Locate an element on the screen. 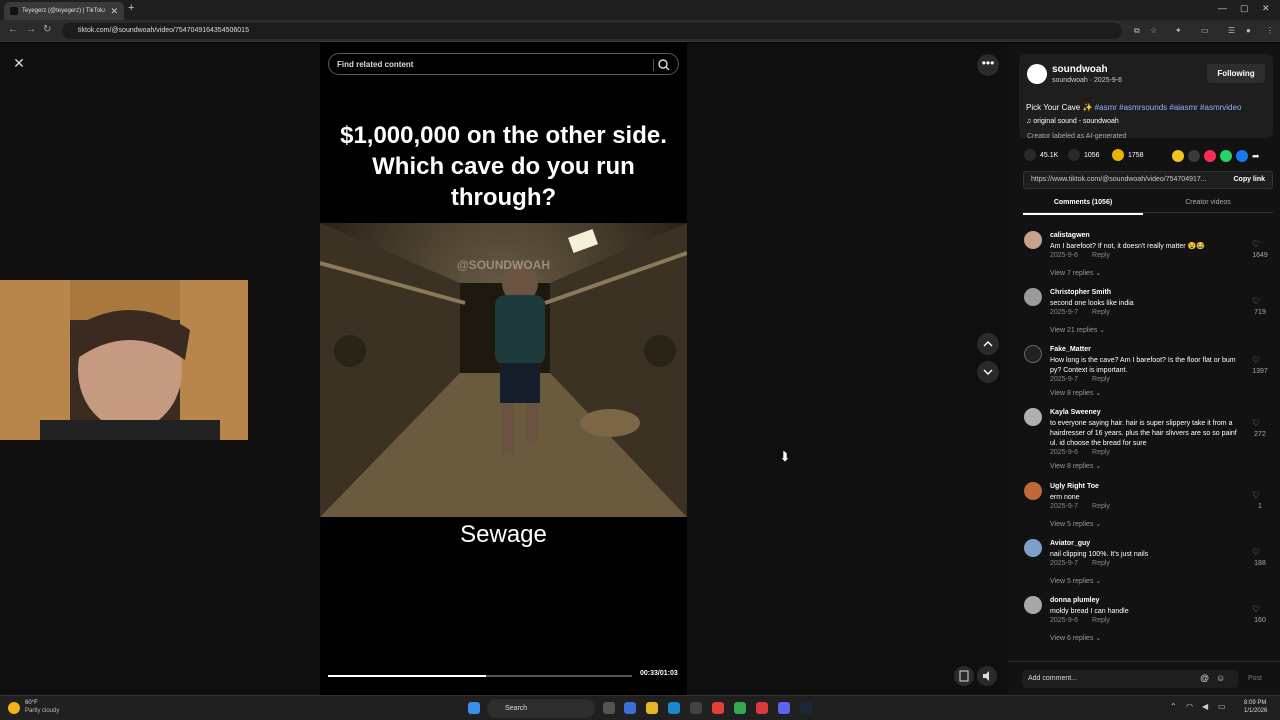  weather-icon is located at coordinates (14, 708).